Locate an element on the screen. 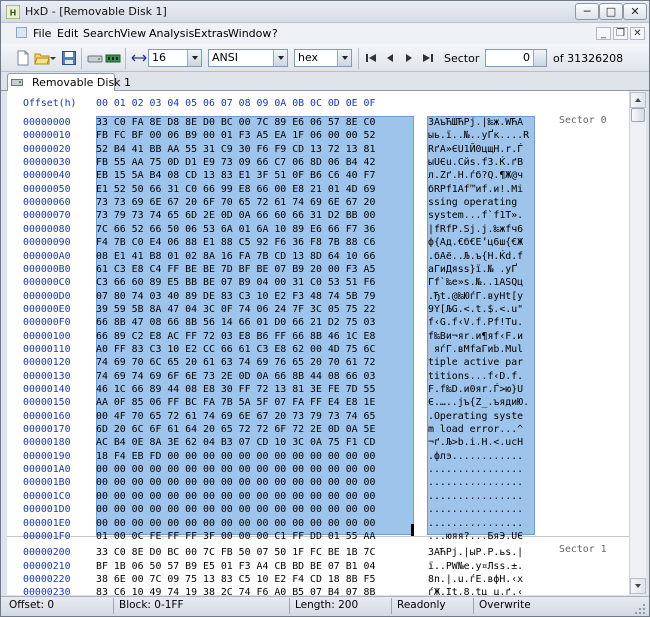  row-text: ...юяя?...БяЭ.UЄ is located at coordinates (481, 536).